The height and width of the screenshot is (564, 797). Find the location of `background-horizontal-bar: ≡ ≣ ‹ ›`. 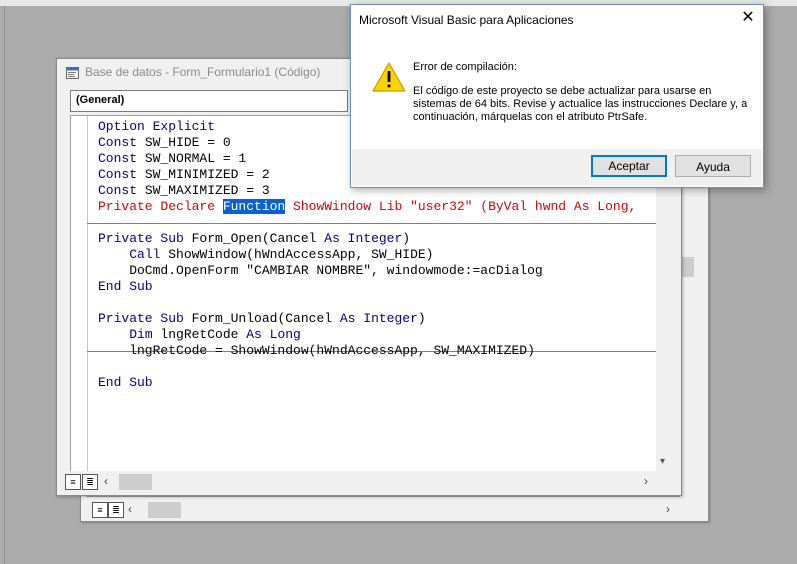

background-horizontal-bar: ≡ ≣ ‹ › is located at coordinates (382, 508).